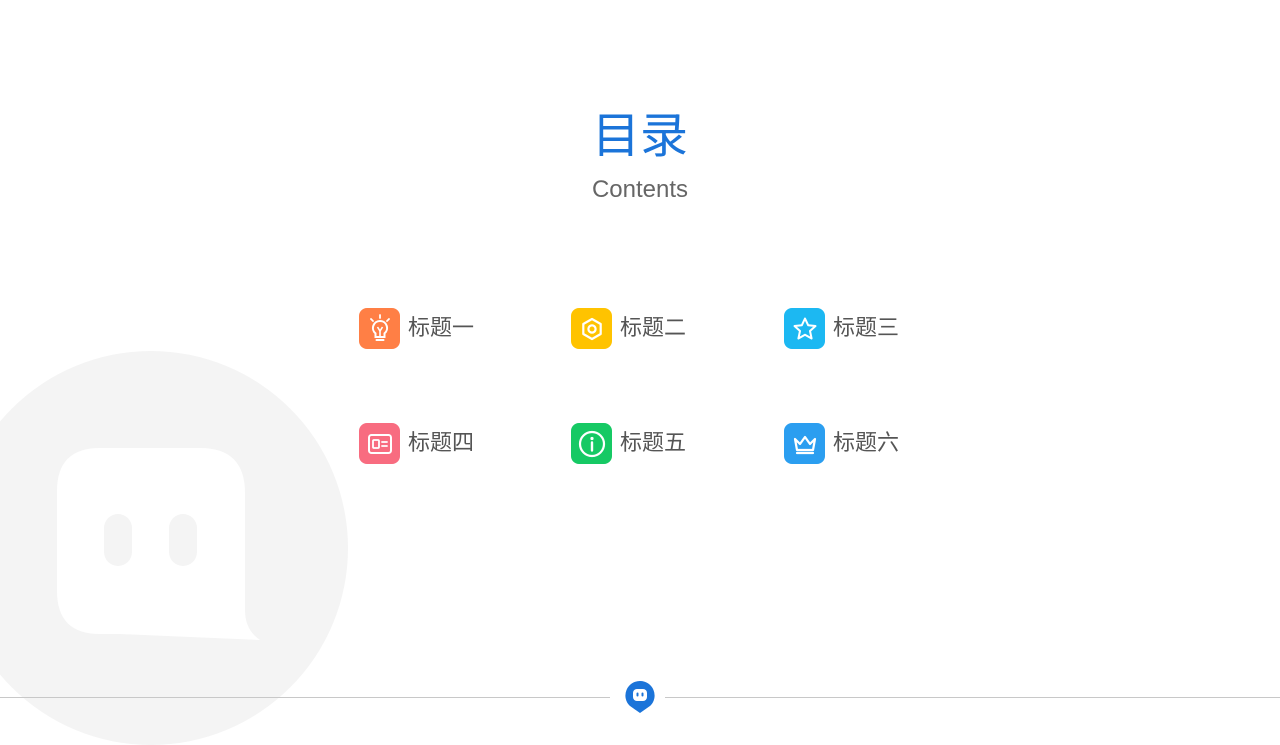 The height and width of the screenshot is (745, 1280). What do you see at coordinates (379, 443) in the screenshot?
I see `id-card-icon` at bounding box center [379, 443].